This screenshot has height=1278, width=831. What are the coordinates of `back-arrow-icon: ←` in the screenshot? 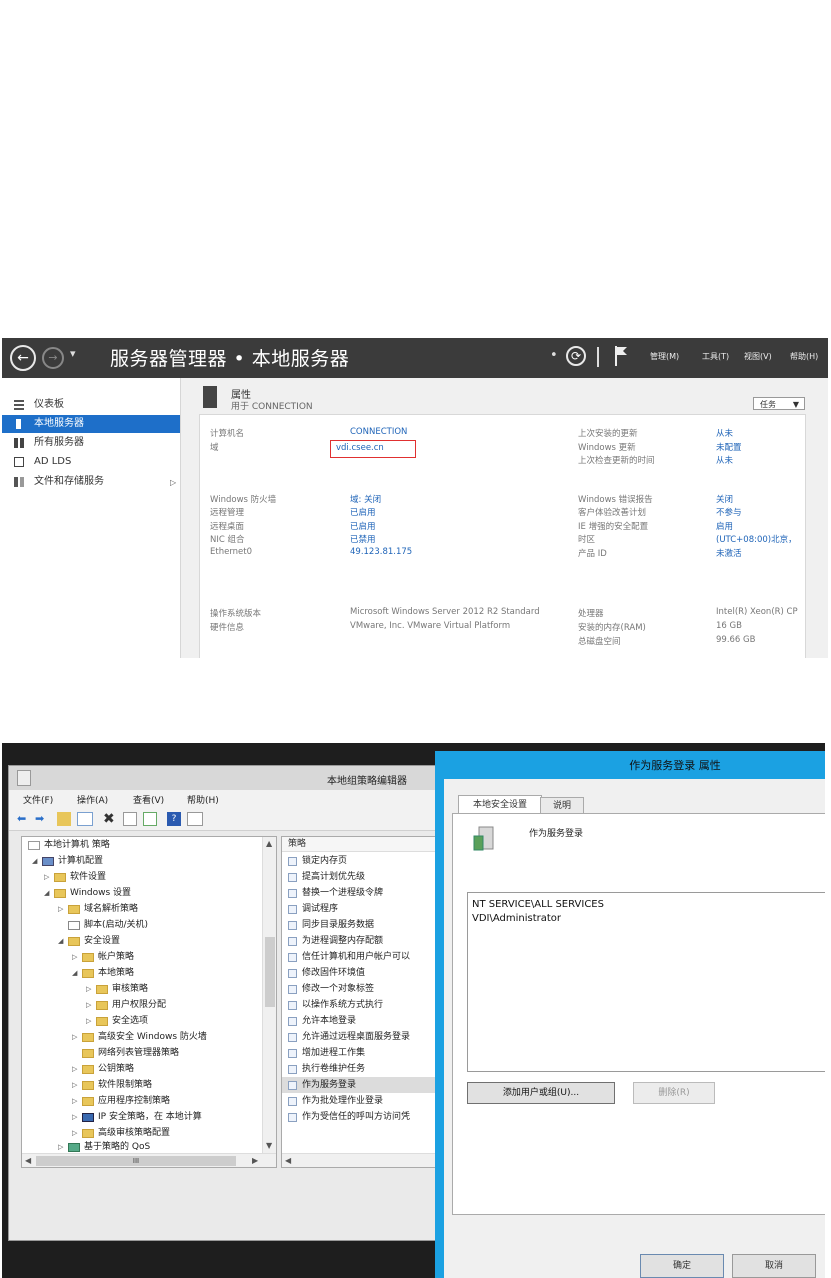 It's located at (23, 358).